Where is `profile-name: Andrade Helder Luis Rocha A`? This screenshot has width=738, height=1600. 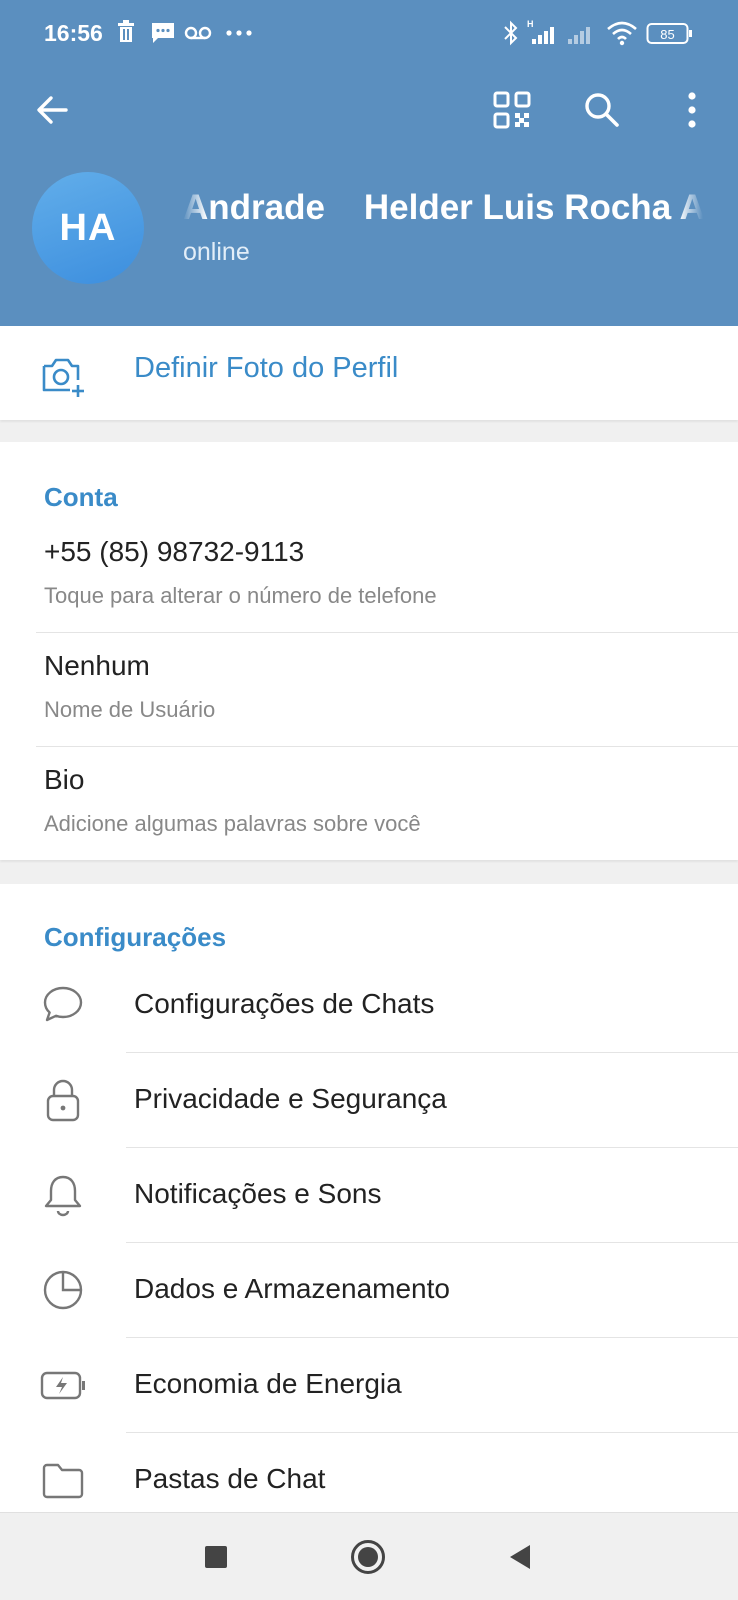 profile-name: Andrade Helder Luis Rocha A is located at coordinates (443, 213).